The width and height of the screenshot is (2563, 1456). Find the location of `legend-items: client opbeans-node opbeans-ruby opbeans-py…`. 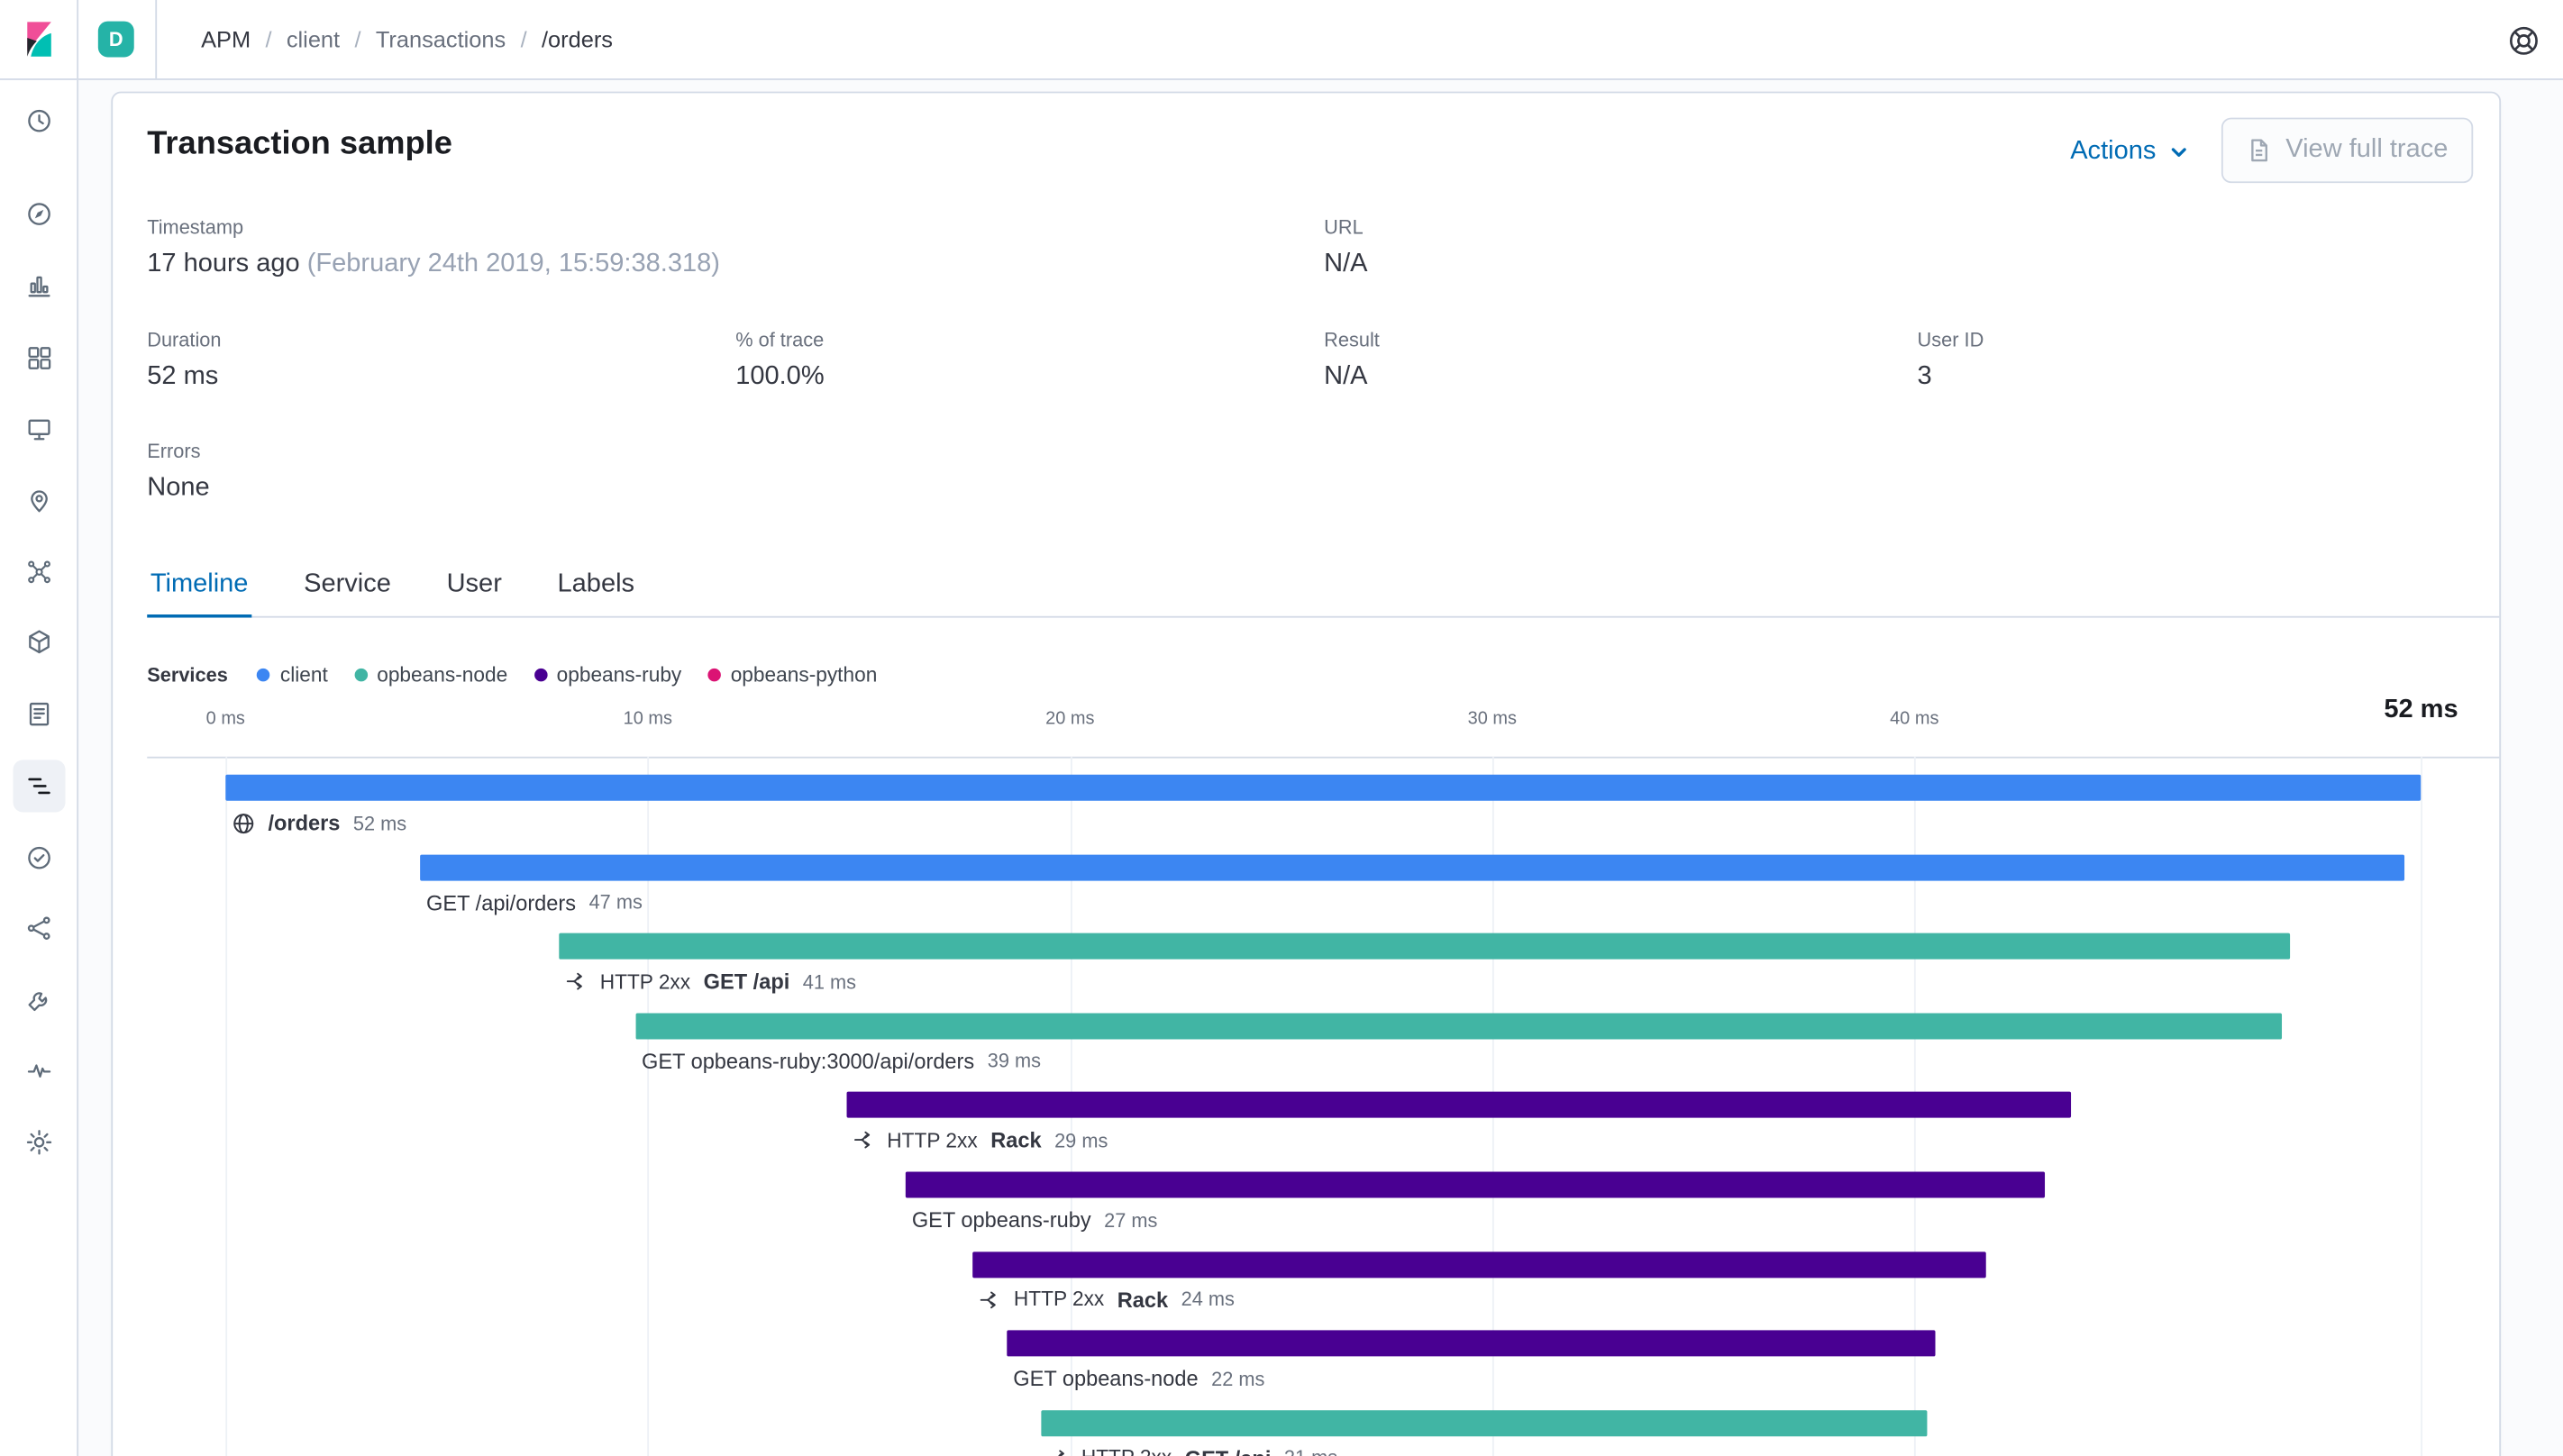

legend-items: client opbeans-node opbeans-ruby opbeans-py… is located at coordinates (580, 675).